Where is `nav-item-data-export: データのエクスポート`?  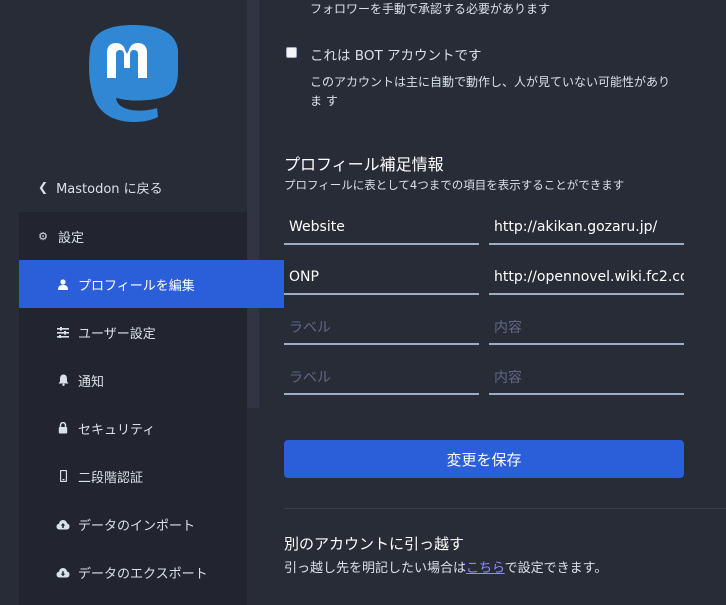 nav-item-data-export: データのエクスポート is located at coordinates (151, 572).